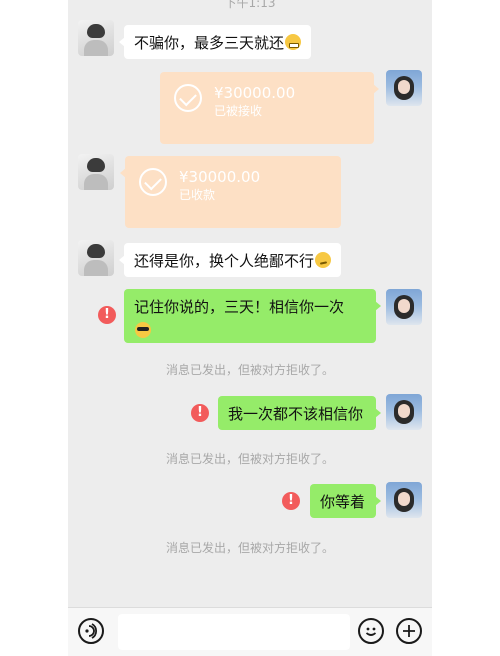 The height and width of the screenshot is (656, 500). I want to click on message-bubble: 还得是你，换个人绝鄙不行, so click(230, 260).